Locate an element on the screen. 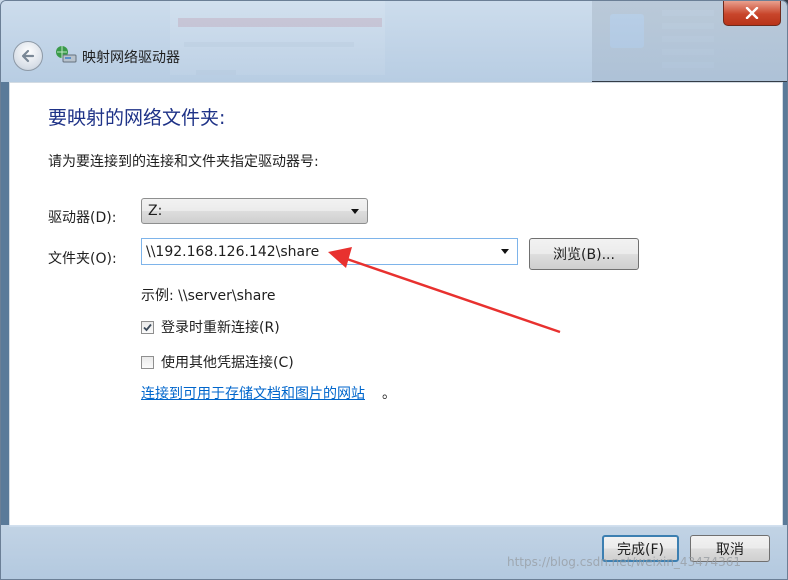 The image size is (788, 580). other-credentials-checkbox is located at coordinates (147, 362).